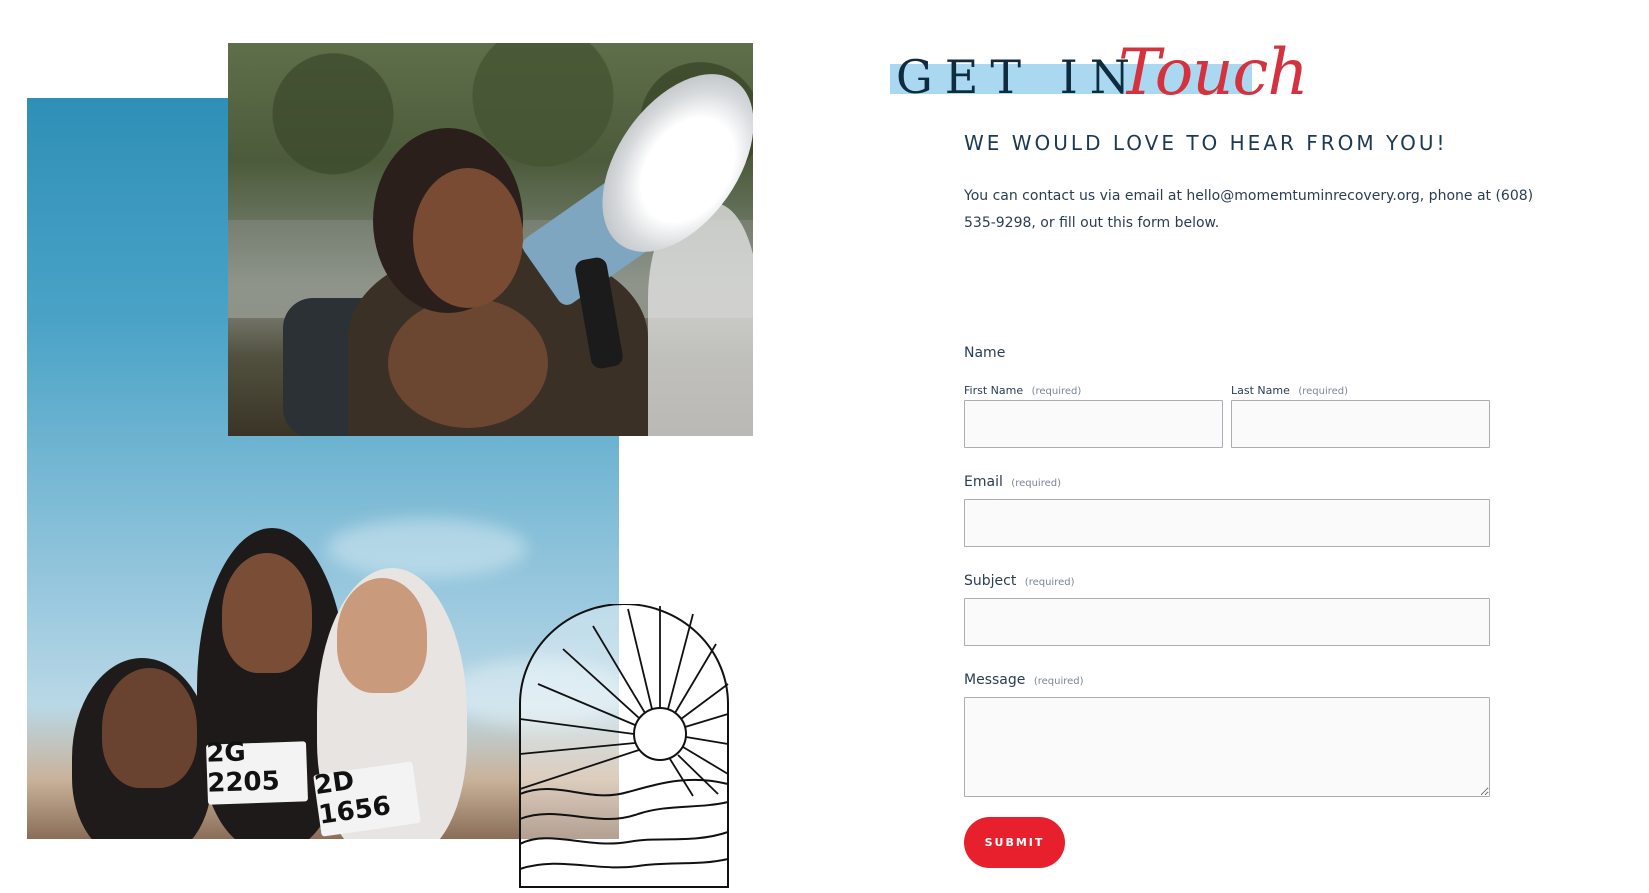 Image resolution: width=1649 pixels, height=893 pixels. I want to click on subject-input, so click(1227, 622).